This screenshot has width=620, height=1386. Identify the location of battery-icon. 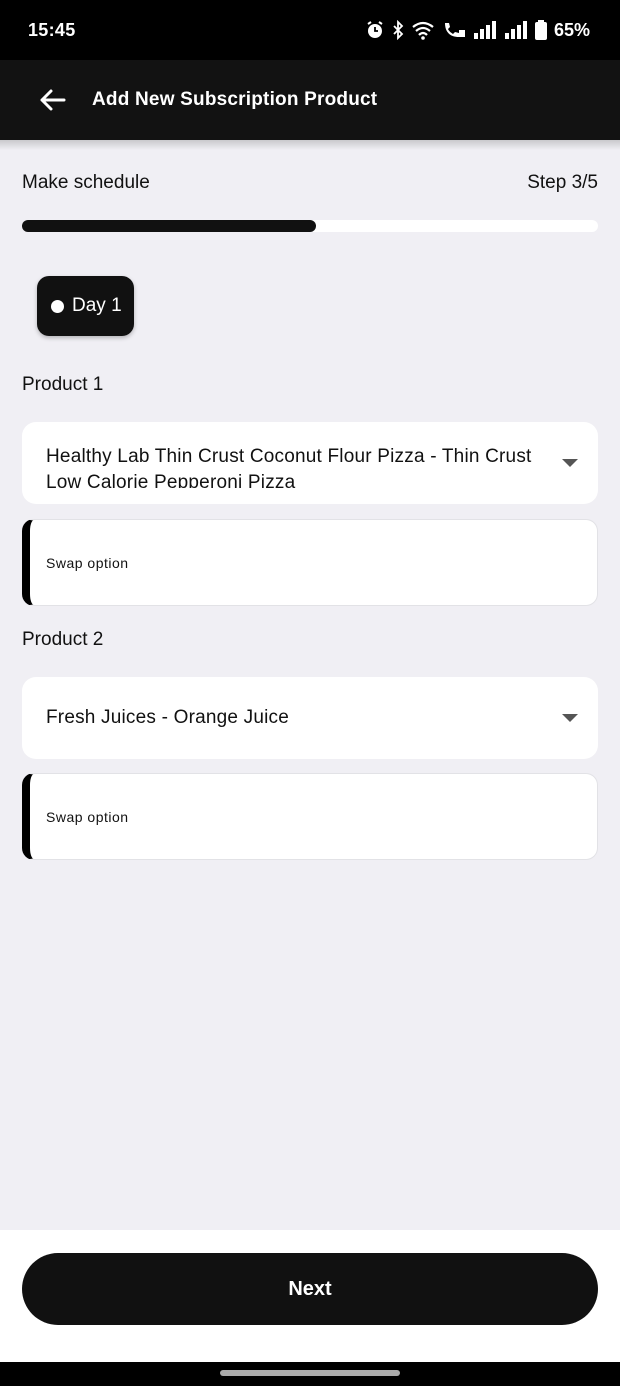
(540, 30).